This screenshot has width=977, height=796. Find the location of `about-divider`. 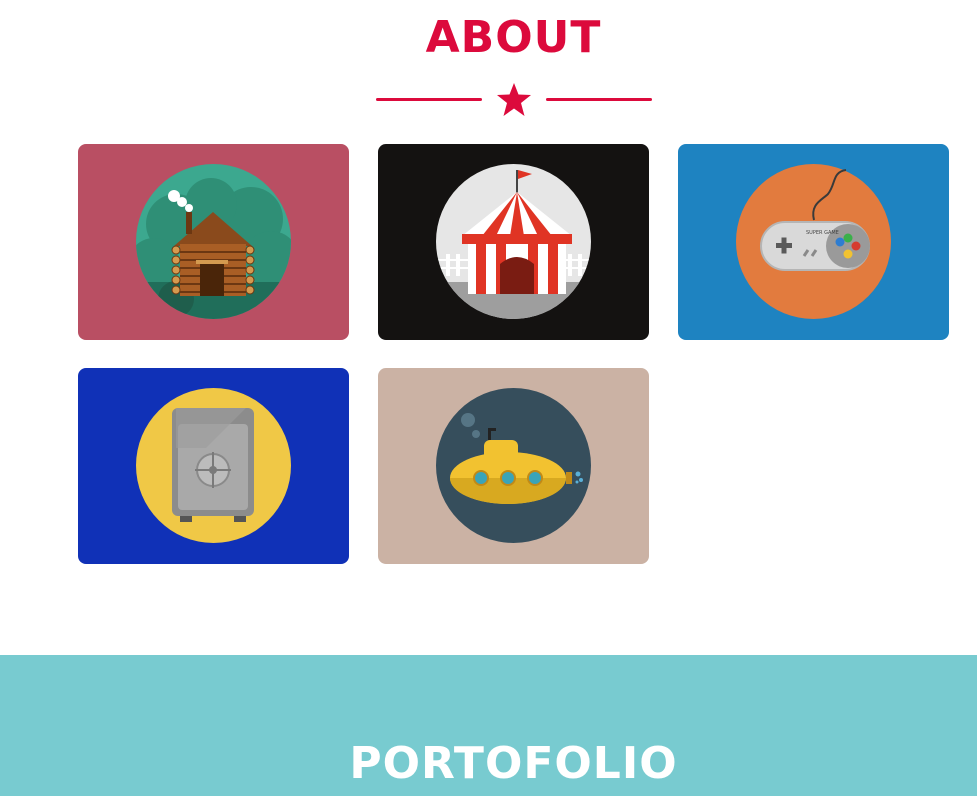

about-divider is located at coordinates (514, 100).